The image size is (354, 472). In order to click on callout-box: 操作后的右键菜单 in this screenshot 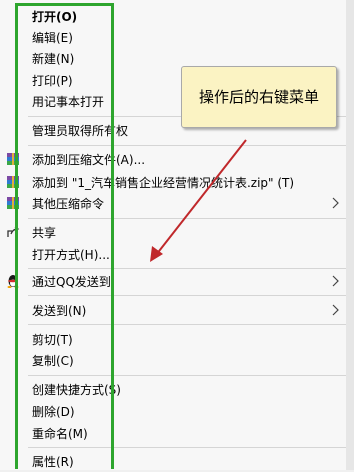, I will do `click(259, 97)`.